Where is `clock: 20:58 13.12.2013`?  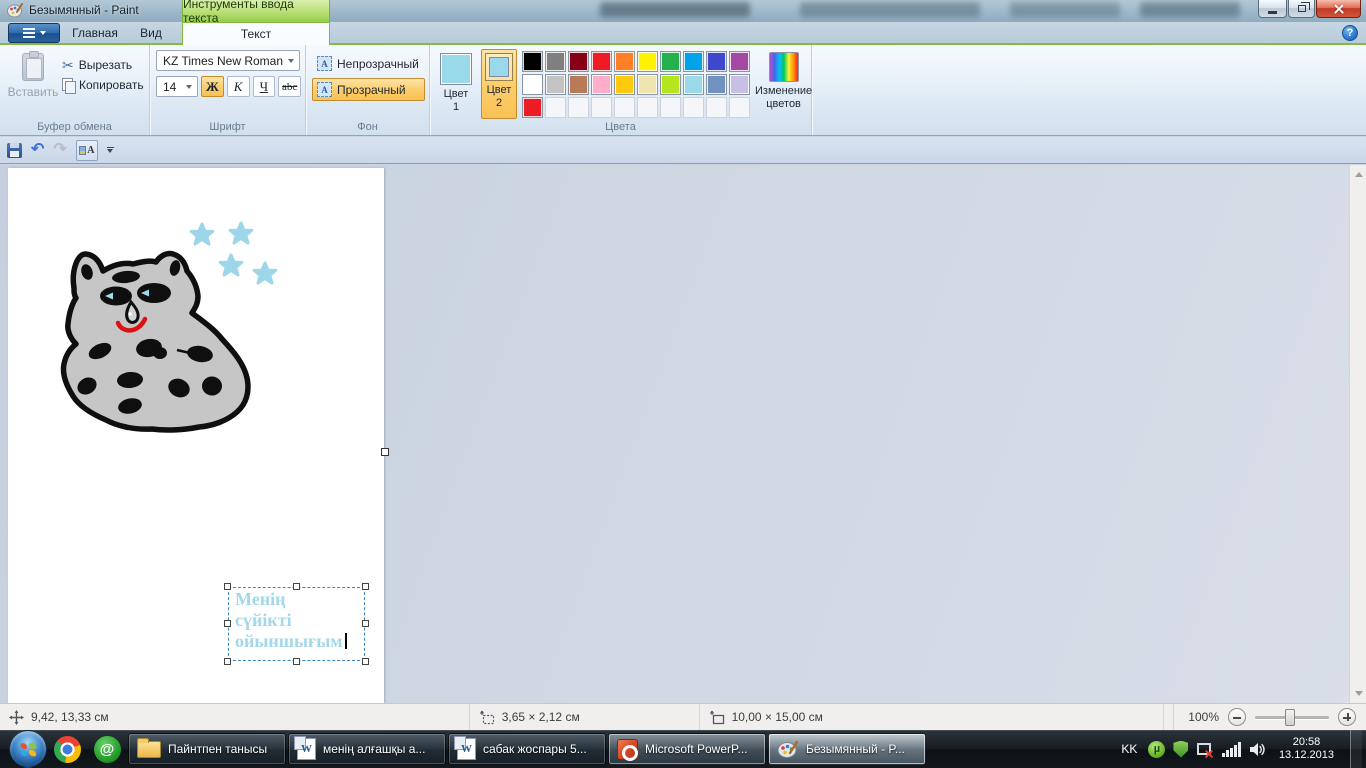 clock: 20:58 13.12.2013 is located at coordinates (1306, 749).